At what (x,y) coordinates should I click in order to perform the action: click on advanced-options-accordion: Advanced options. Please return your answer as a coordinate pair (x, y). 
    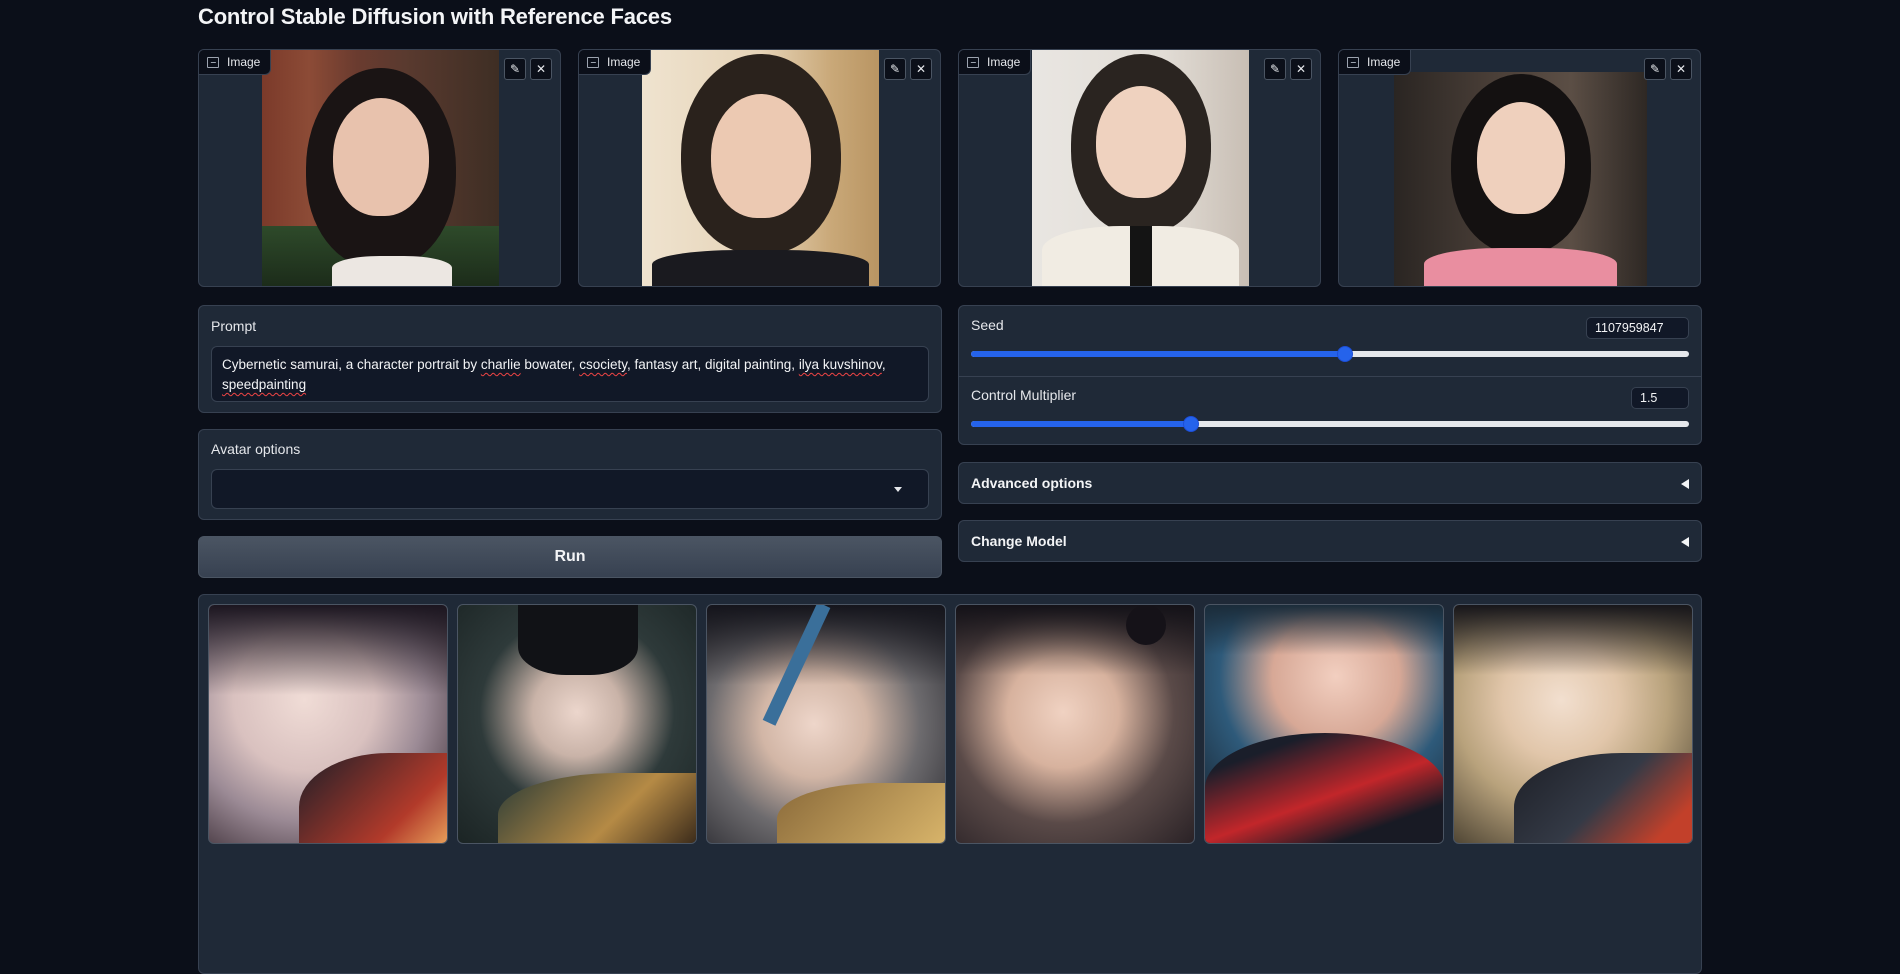
    Looking at the image, I should click on (1330, 483).